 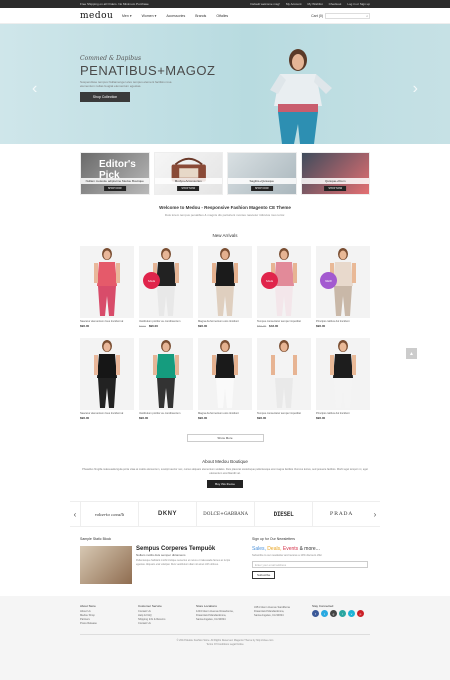 I want to click on brand-logo-roberto-cavalli: roberto cavalli, so click(x=109, y=514).